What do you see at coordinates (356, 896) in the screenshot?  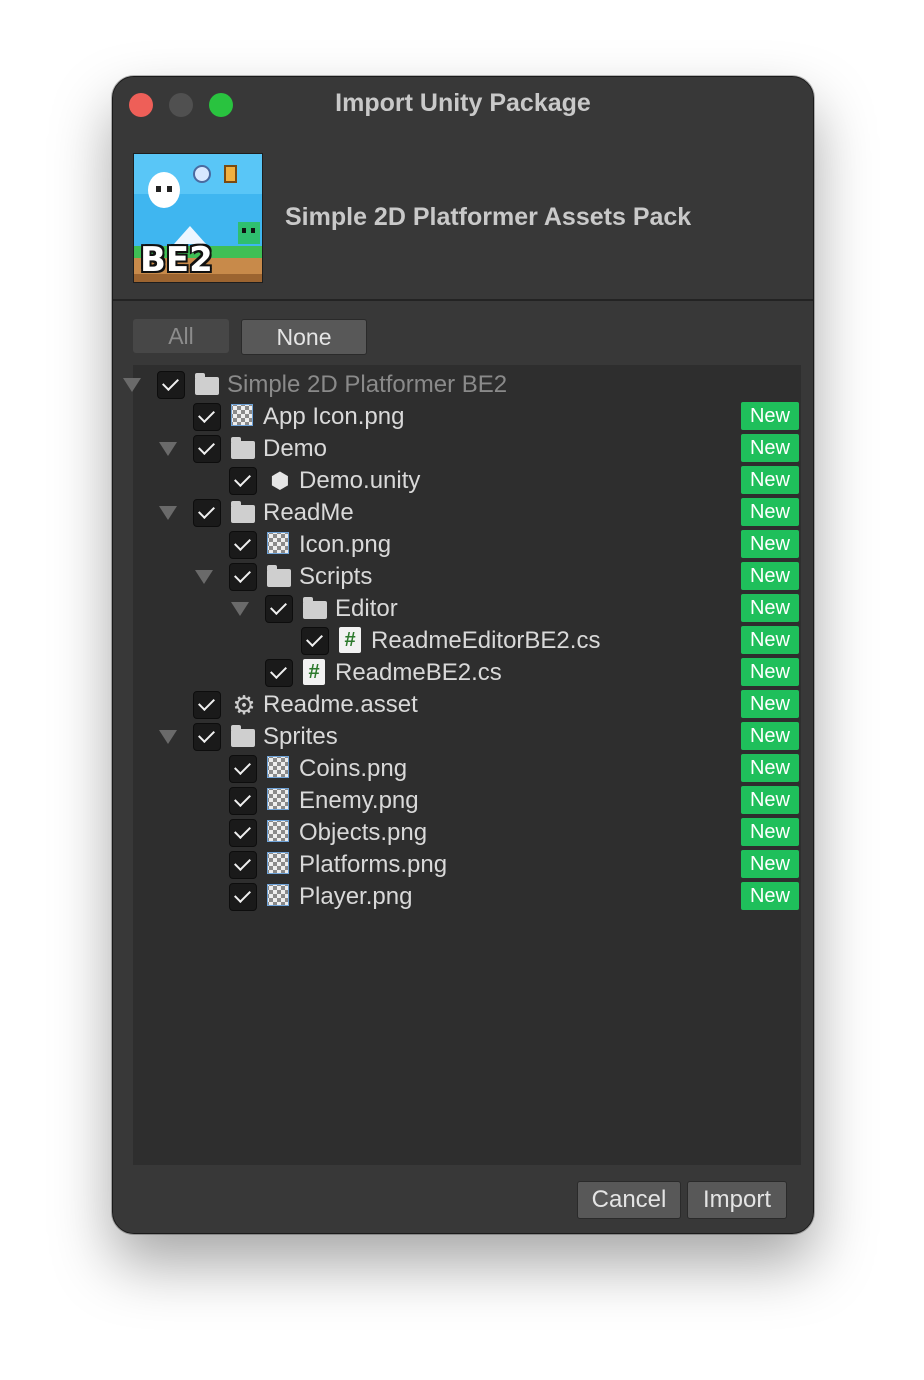 I see `tree-item-label: Player.png` at bounding box center [356, 896].